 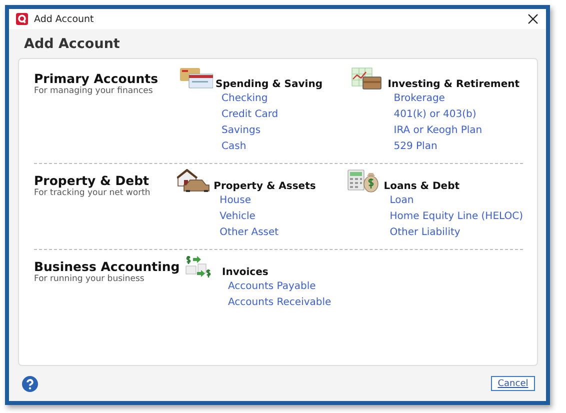 I want to click on group-title: Invoices, so click(x=245, y=273).